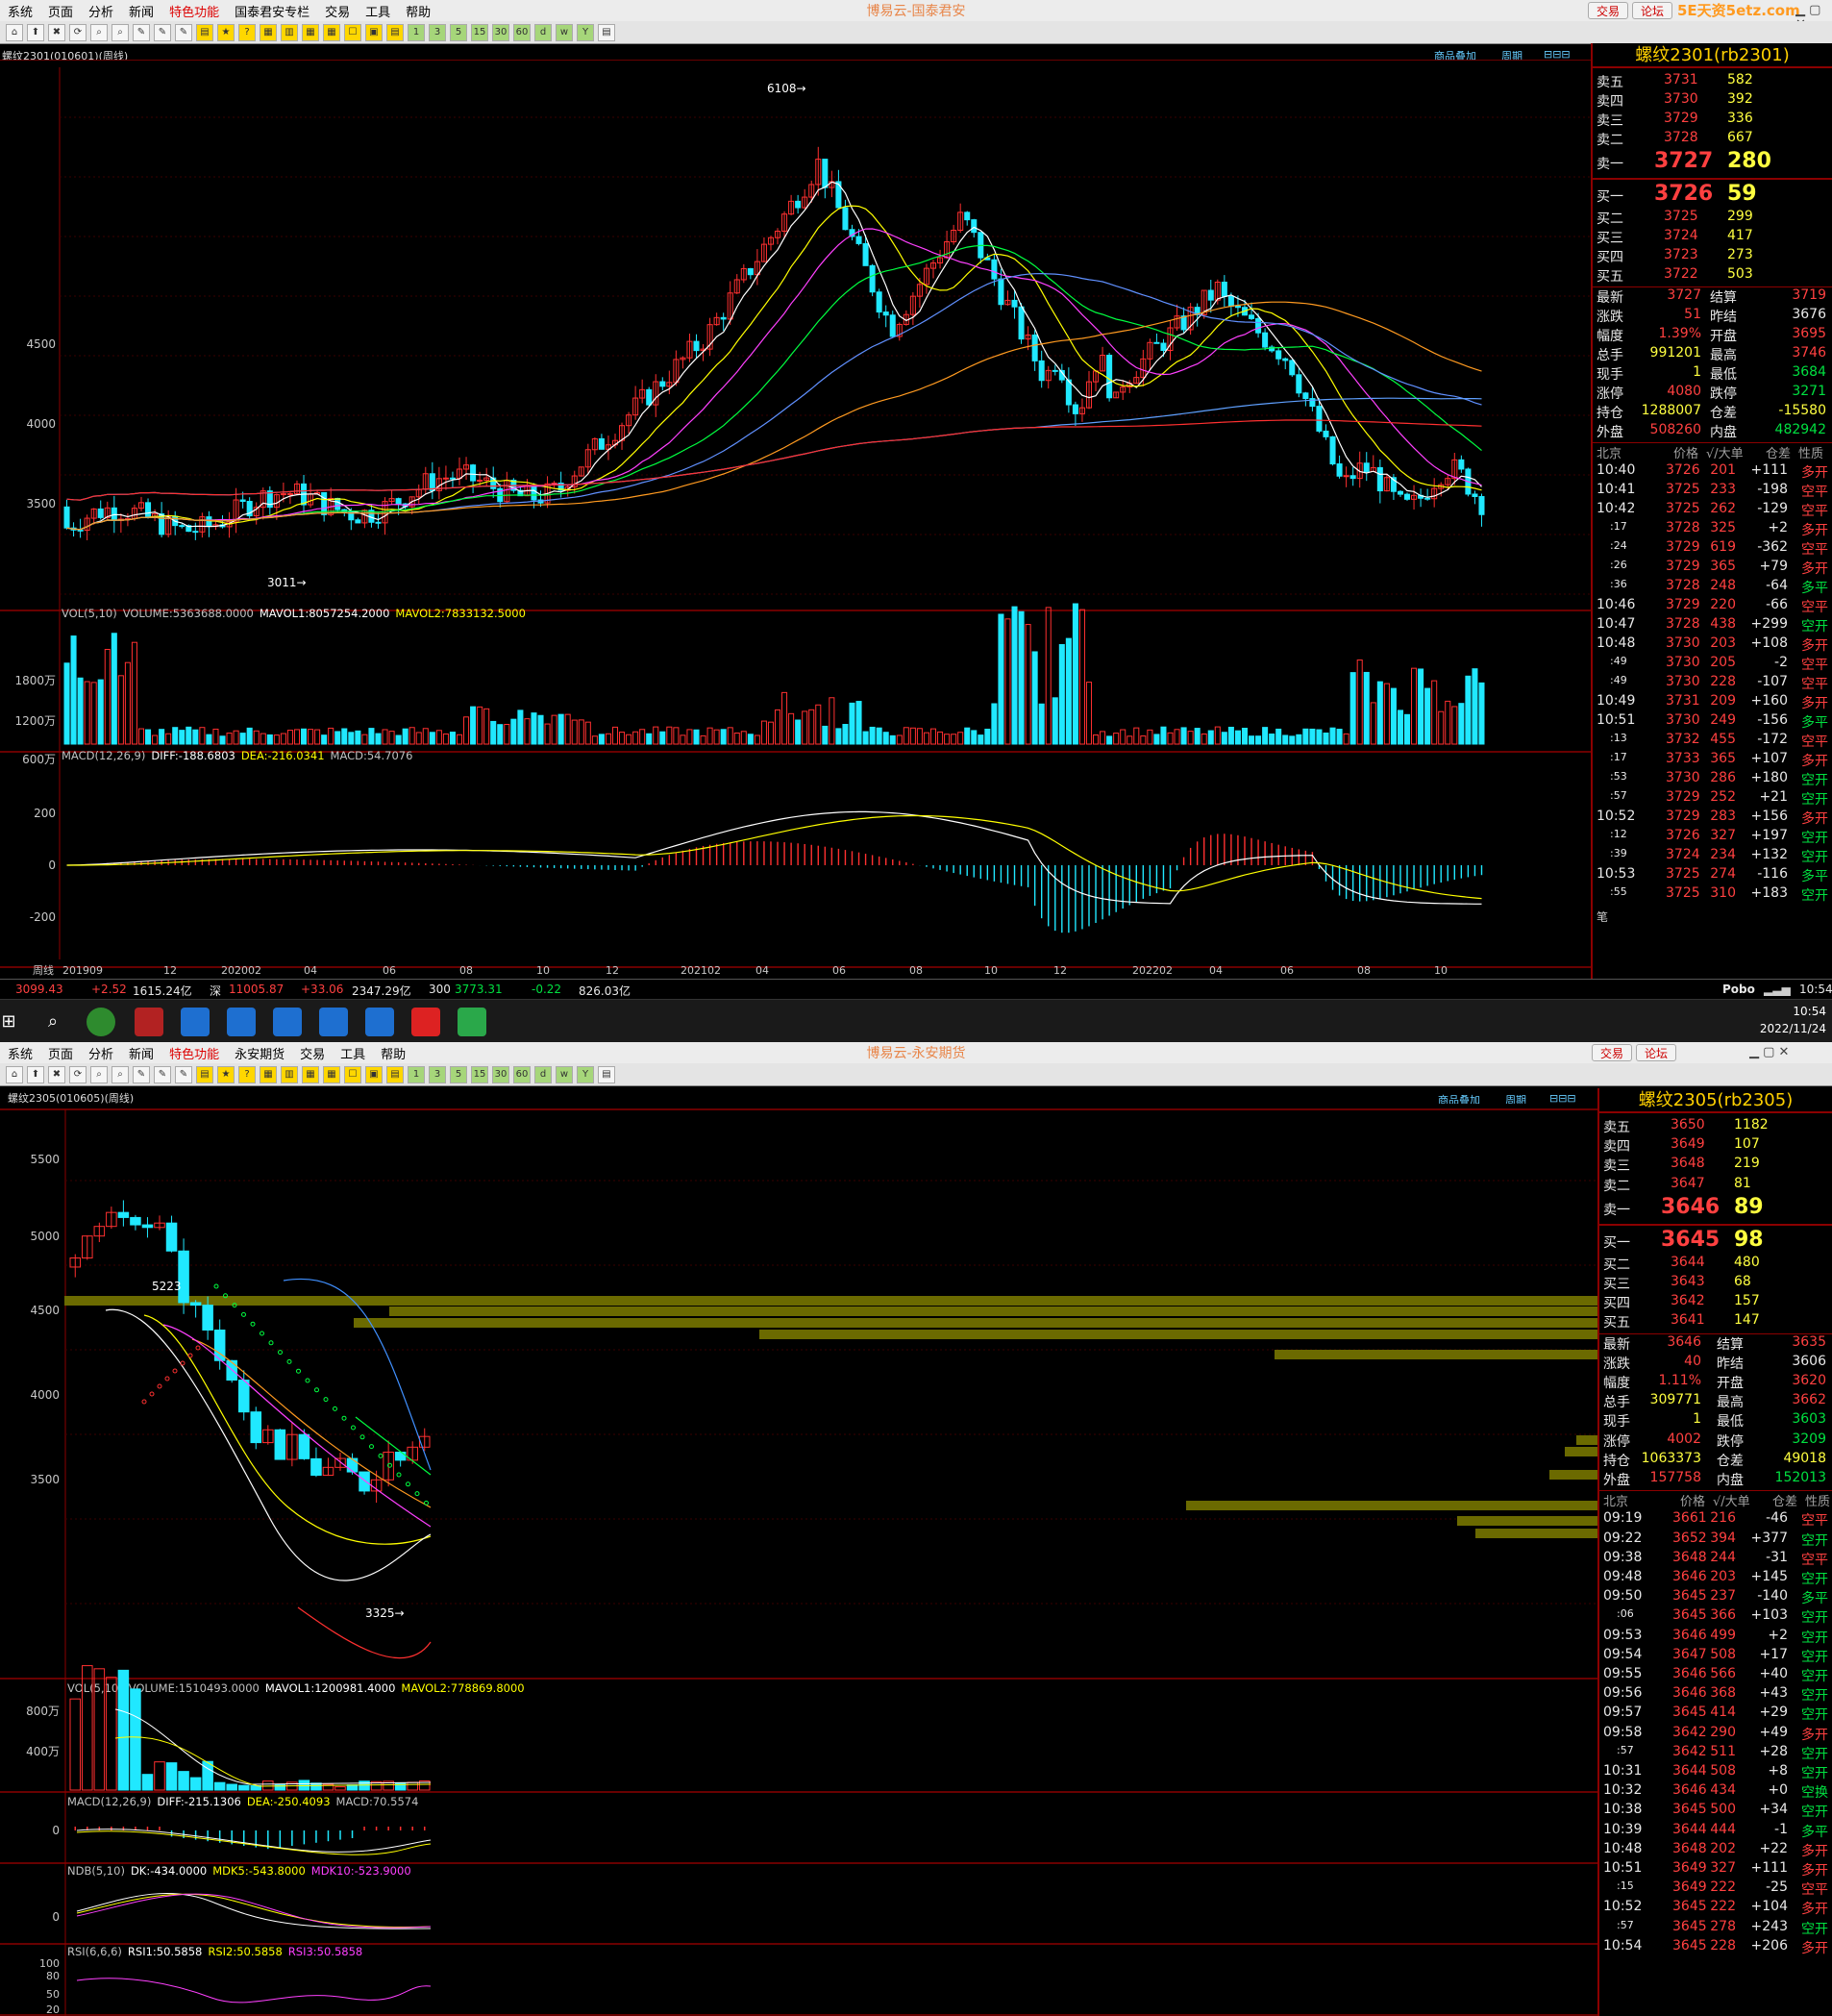 The height and width of the screenshot is (2016, 1832). Describe the element at coordinates (540, 729) in the screenshot. I see `vol-bar` at that location.